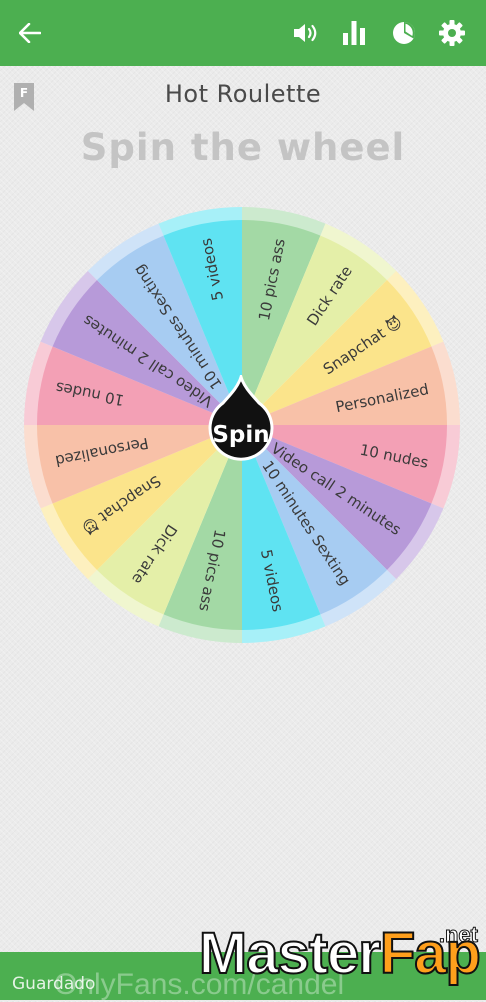 This screenshot has height=1002, width=486. What do you see at coordinates (354, 33) in the screenshot?
I see `bar-chart-icon` at bounding box center [354, 33].